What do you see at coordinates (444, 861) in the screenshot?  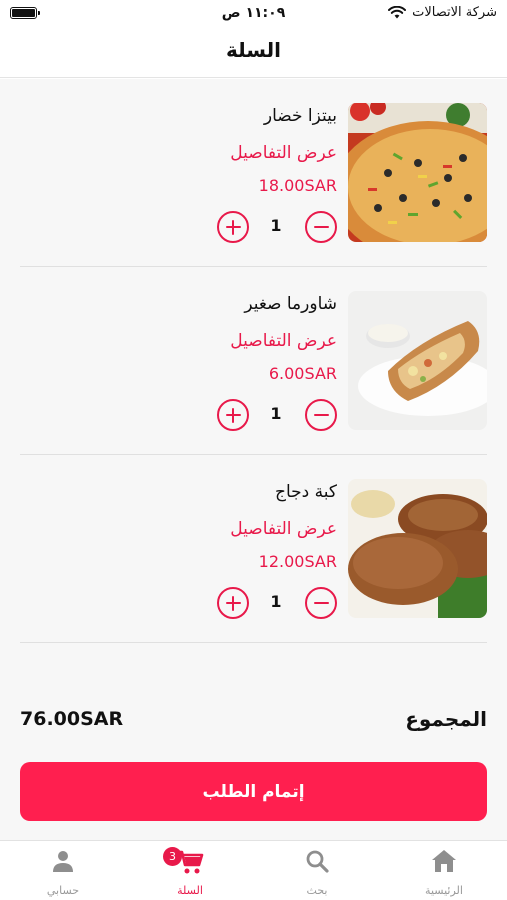 I see `home-icon` at bounding box center [444, 861].